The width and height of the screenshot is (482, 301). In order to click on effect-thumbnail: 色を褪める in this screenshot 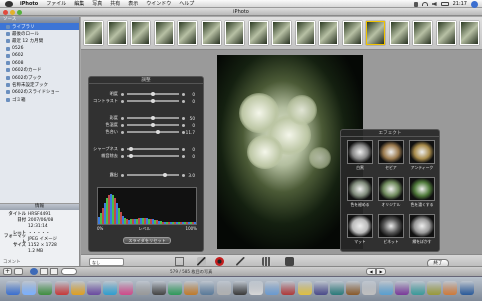, I will do `click(360, 193)`.